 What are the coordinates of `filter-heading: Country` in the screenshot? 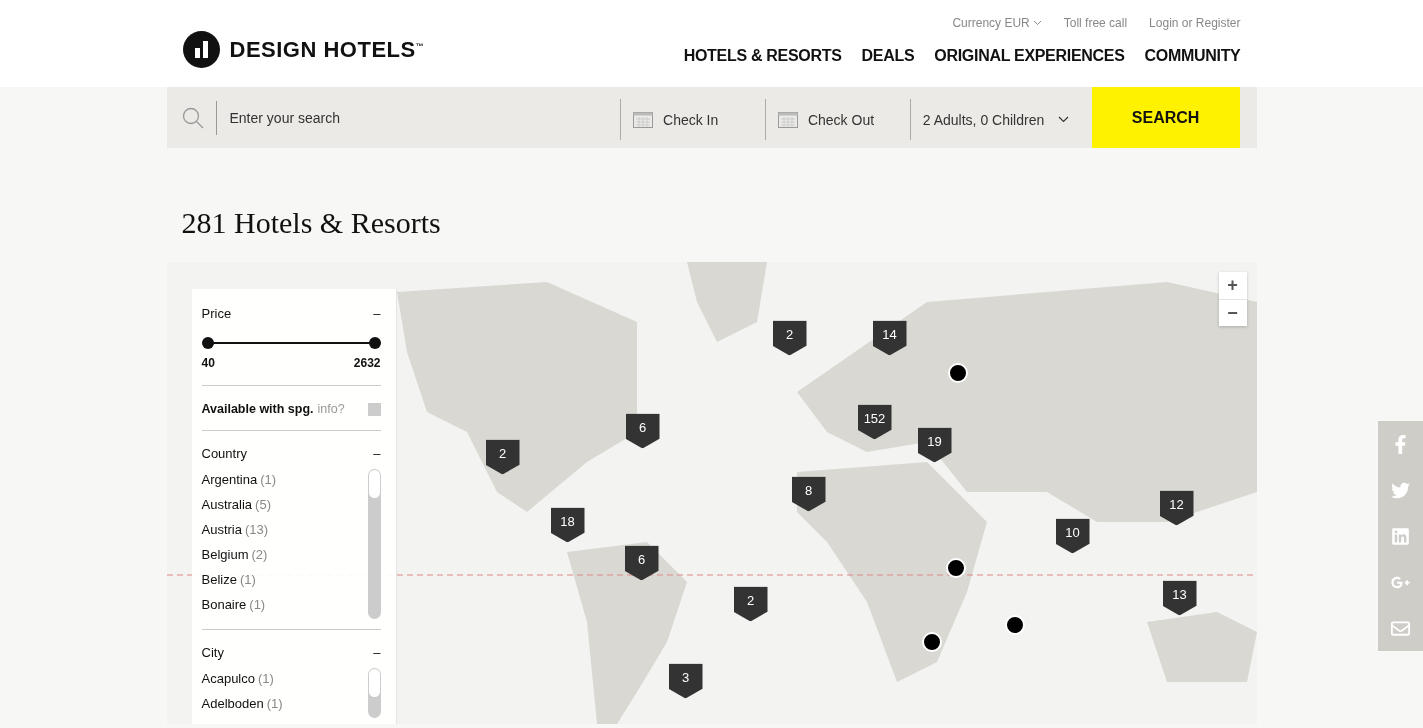 It's located at (224, 453).